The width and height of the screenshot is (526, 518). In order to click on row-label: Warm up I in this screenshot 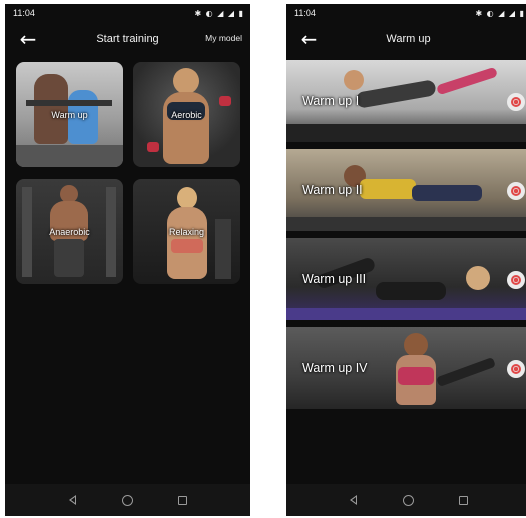, I will do `click(331, 101)`.